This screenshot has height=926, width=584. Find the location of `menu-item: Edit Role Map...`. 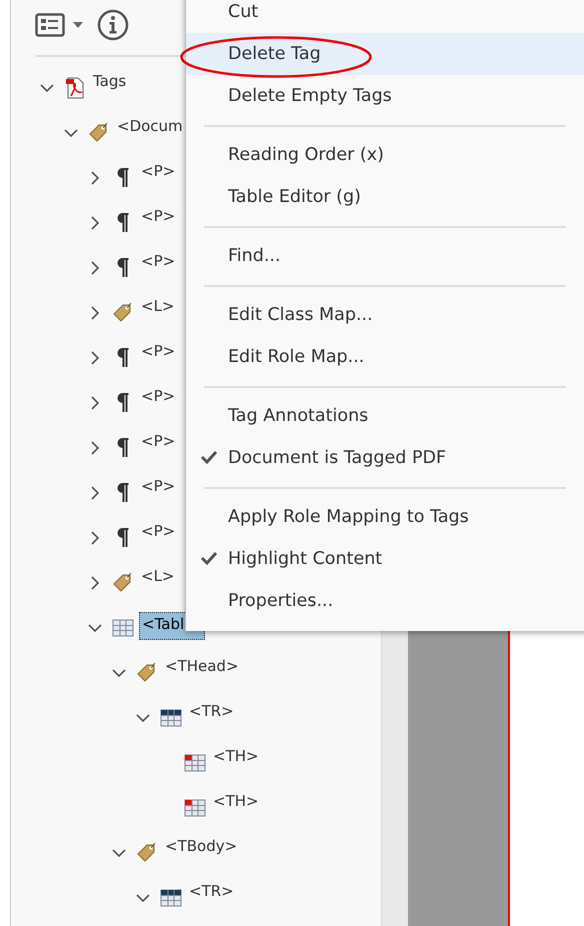

menu-item: Edit Role Map... is located at coordinates (385, 357).